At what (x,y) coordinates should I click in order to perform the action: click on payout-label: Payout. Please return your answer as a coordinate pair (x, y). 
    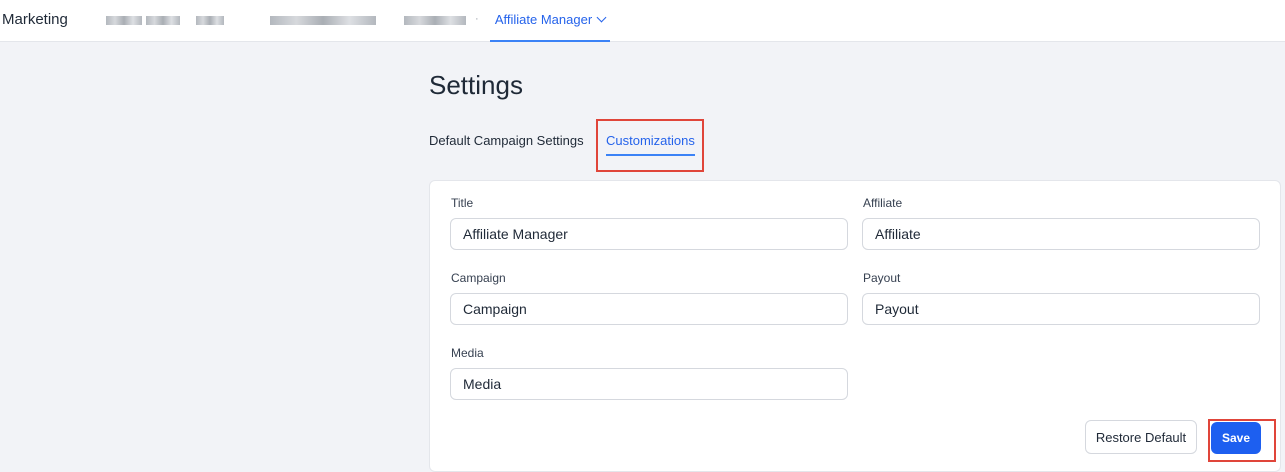
    Looking at the image, I should click on (882, 278).